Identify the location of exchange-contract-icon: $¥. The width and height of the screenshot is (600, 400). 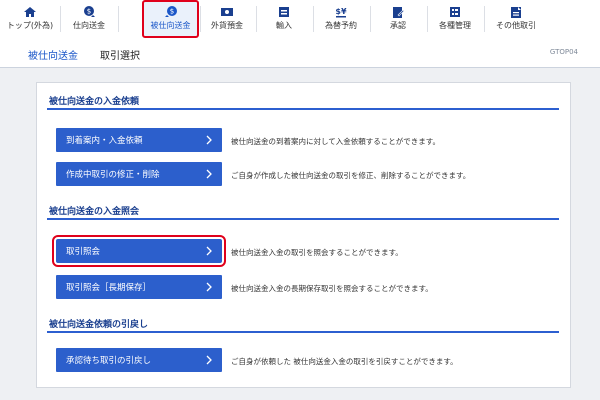
(341, 11).